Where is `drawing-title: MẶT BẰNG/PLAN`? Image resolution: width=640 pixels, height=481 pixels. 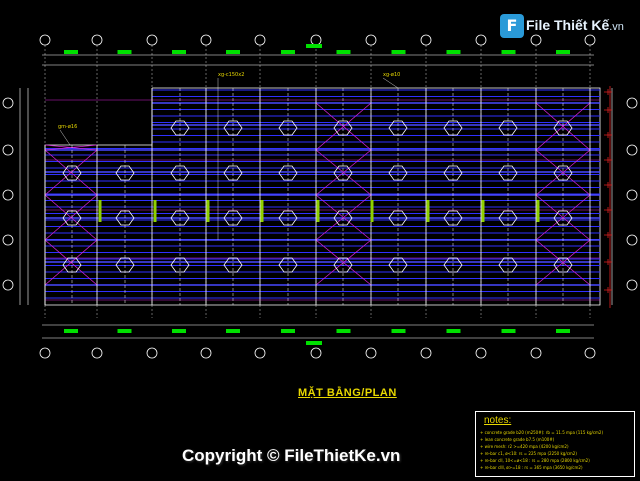
drawing-title: MẶT BẰNG/PLAN is located at coordinates (347, 393).